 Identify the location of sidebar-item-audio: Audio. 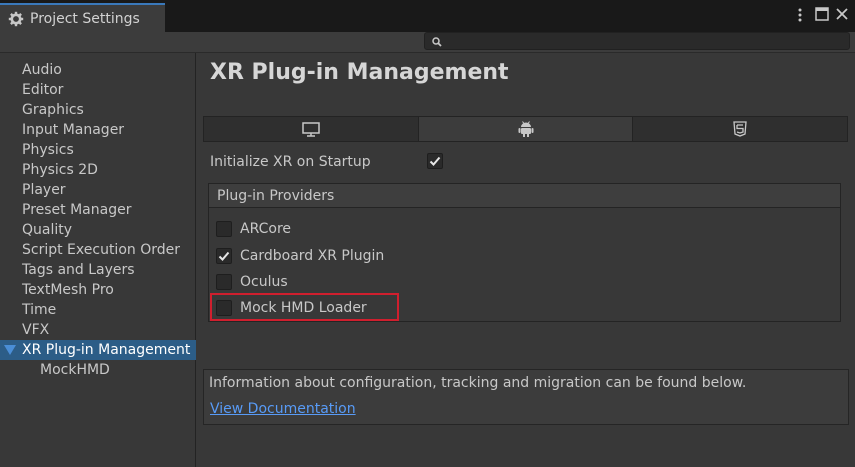
(98, 70).